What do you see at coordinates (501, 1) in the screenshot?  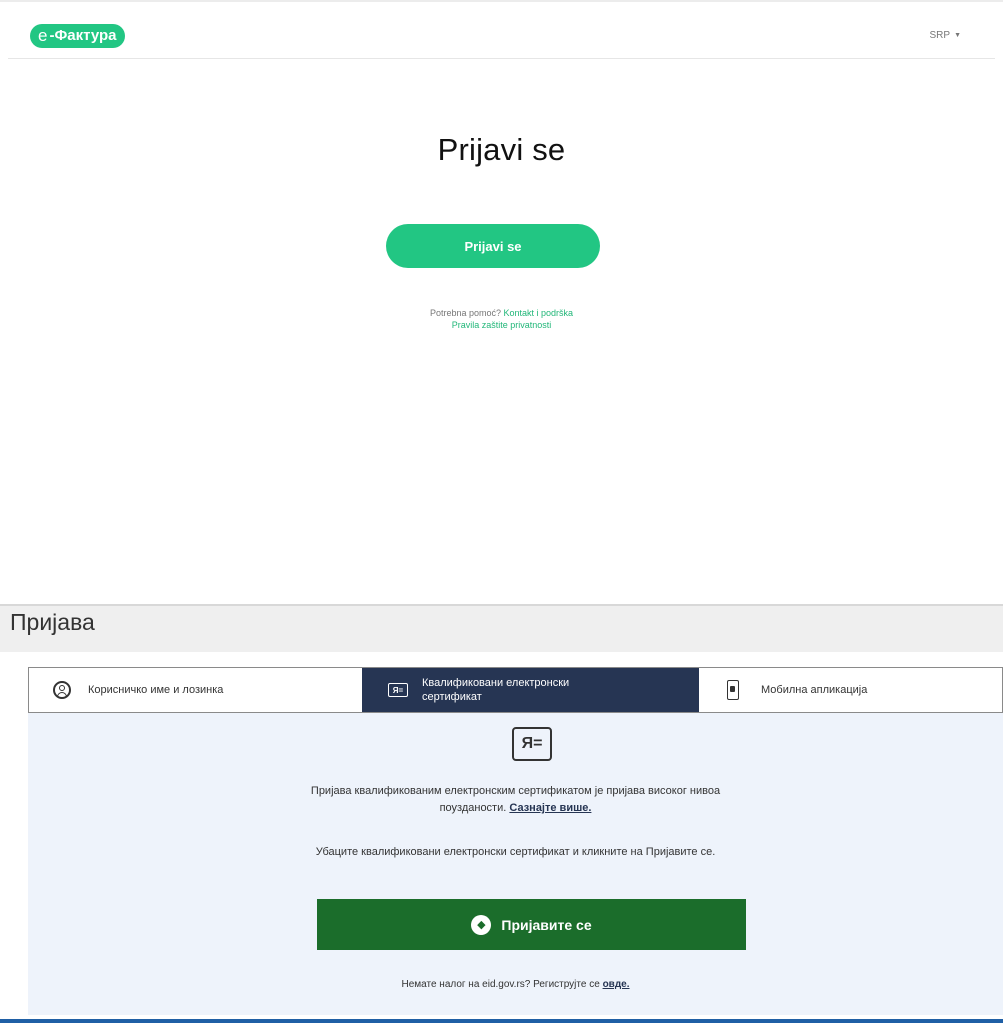 I see `top-border` at bounding box center [501, 1].